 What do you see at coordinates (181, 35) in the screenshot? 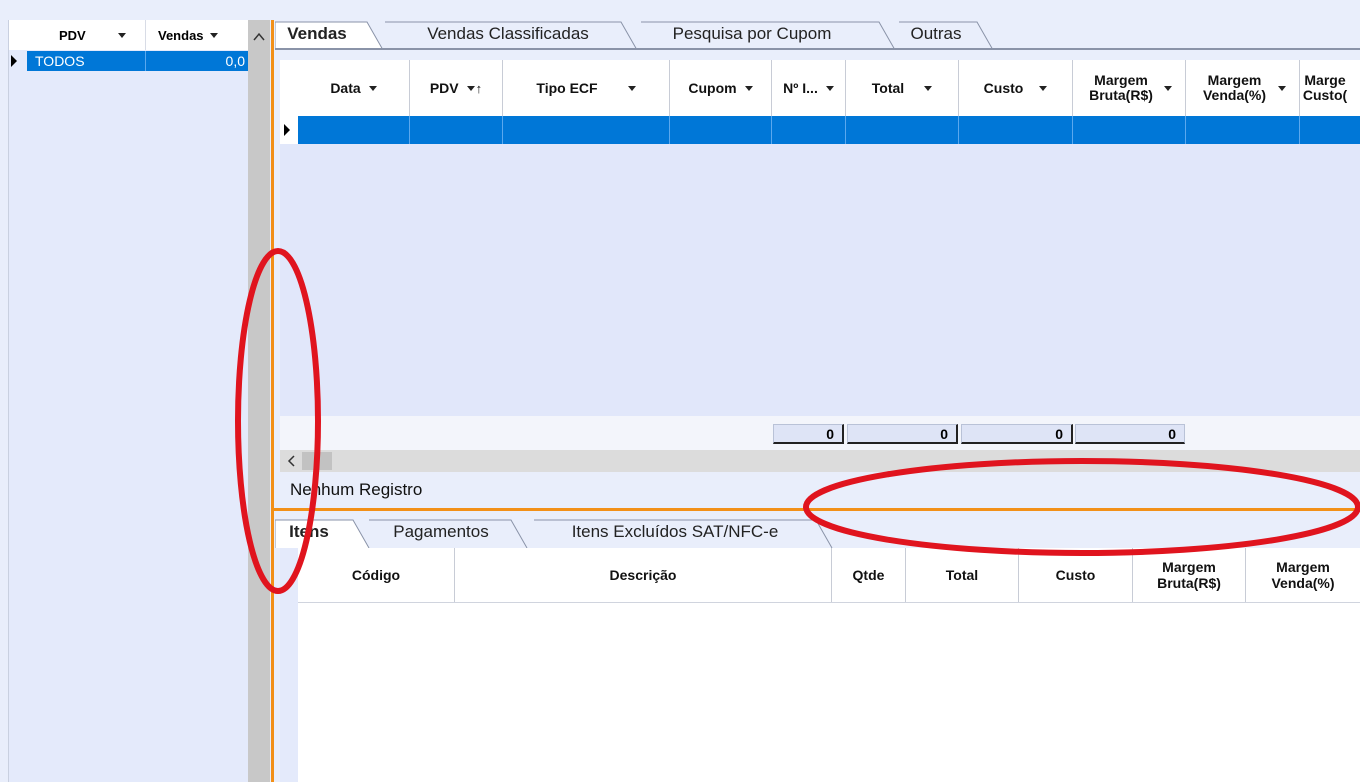
I see `column-header-vendas-label: Vendas` at bounding box center [181, 35].